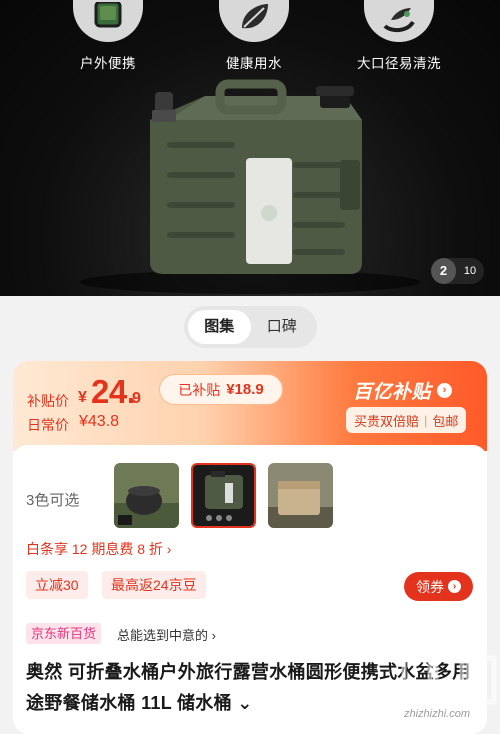 This screenshot has width=500, height=734. I want to click on subsidy-price-integer: 24., so click(113, 391).